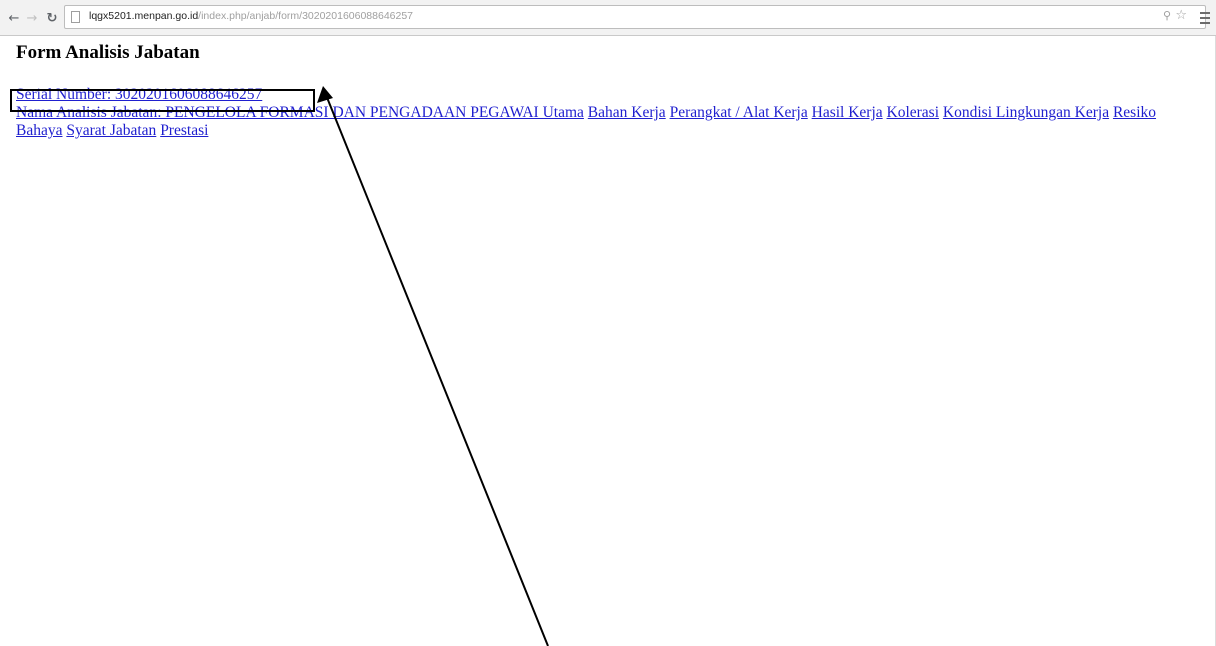 This screenshot has width=1216, height=646. What do you see at coordinates (325, 94) in the screenshot?
I see `arrow-head-icon` at bounding box center [325, 94].